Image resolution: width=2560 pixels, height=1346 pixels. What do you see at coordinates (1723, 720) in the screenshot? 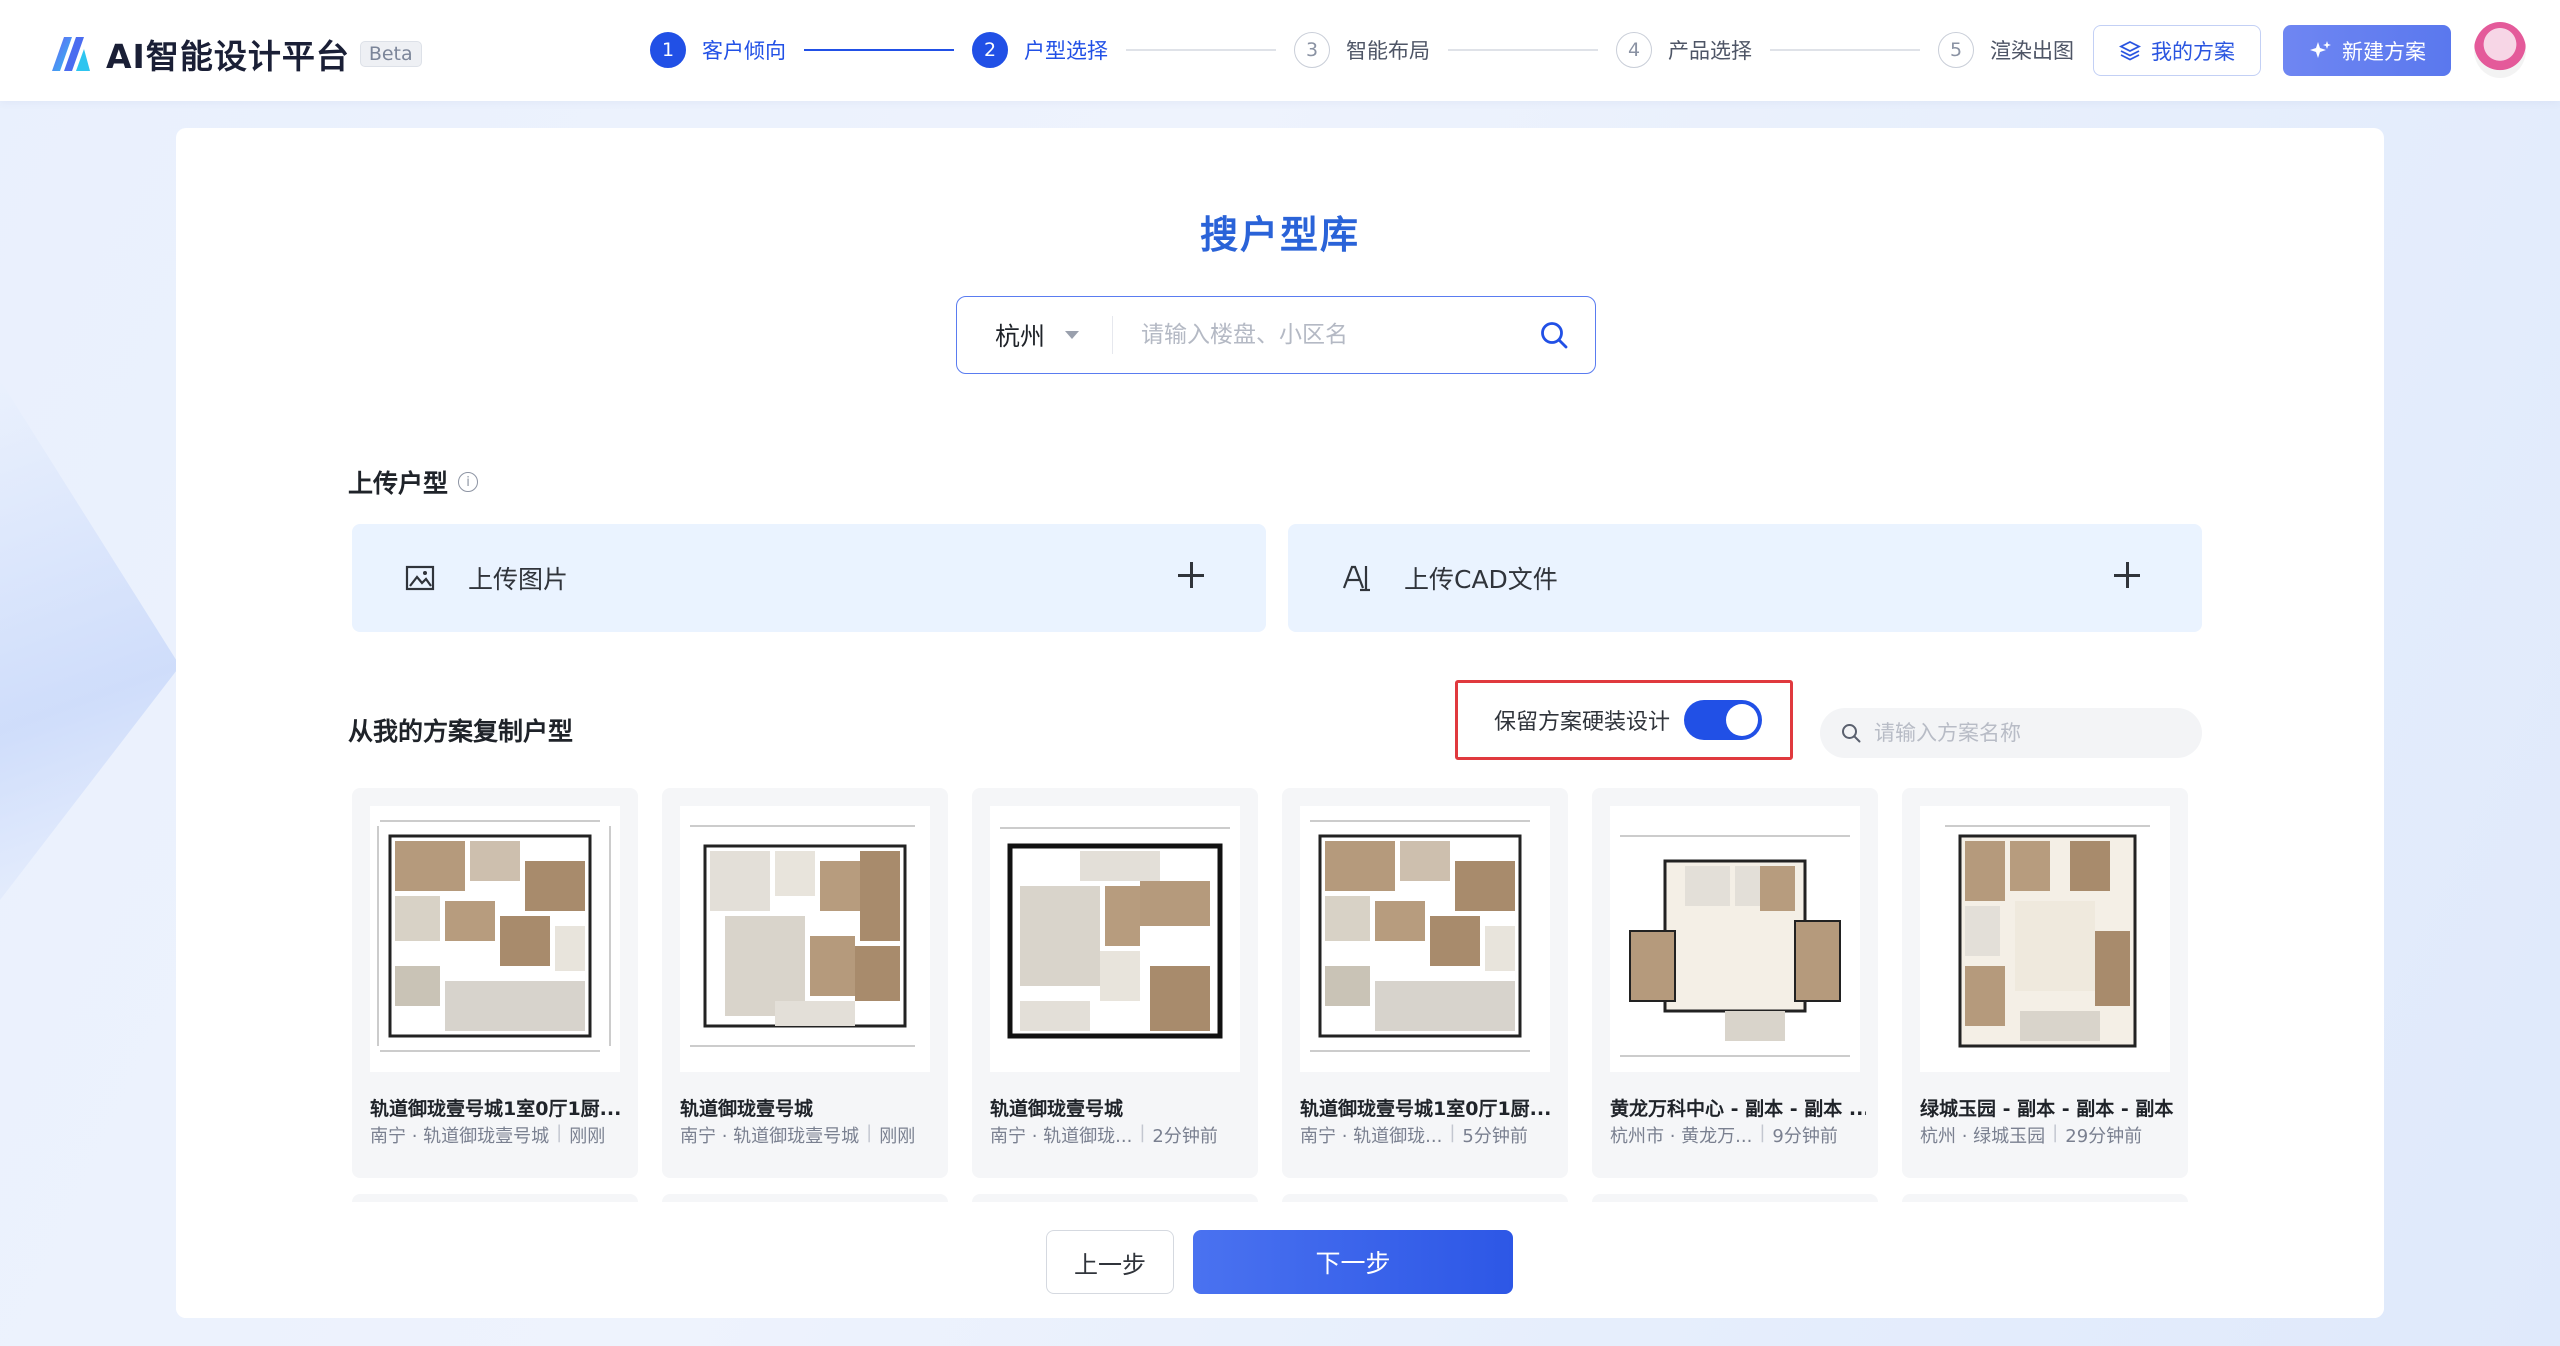
I see `keep-hardcover-toggle` at bounding box center [1723, 720].